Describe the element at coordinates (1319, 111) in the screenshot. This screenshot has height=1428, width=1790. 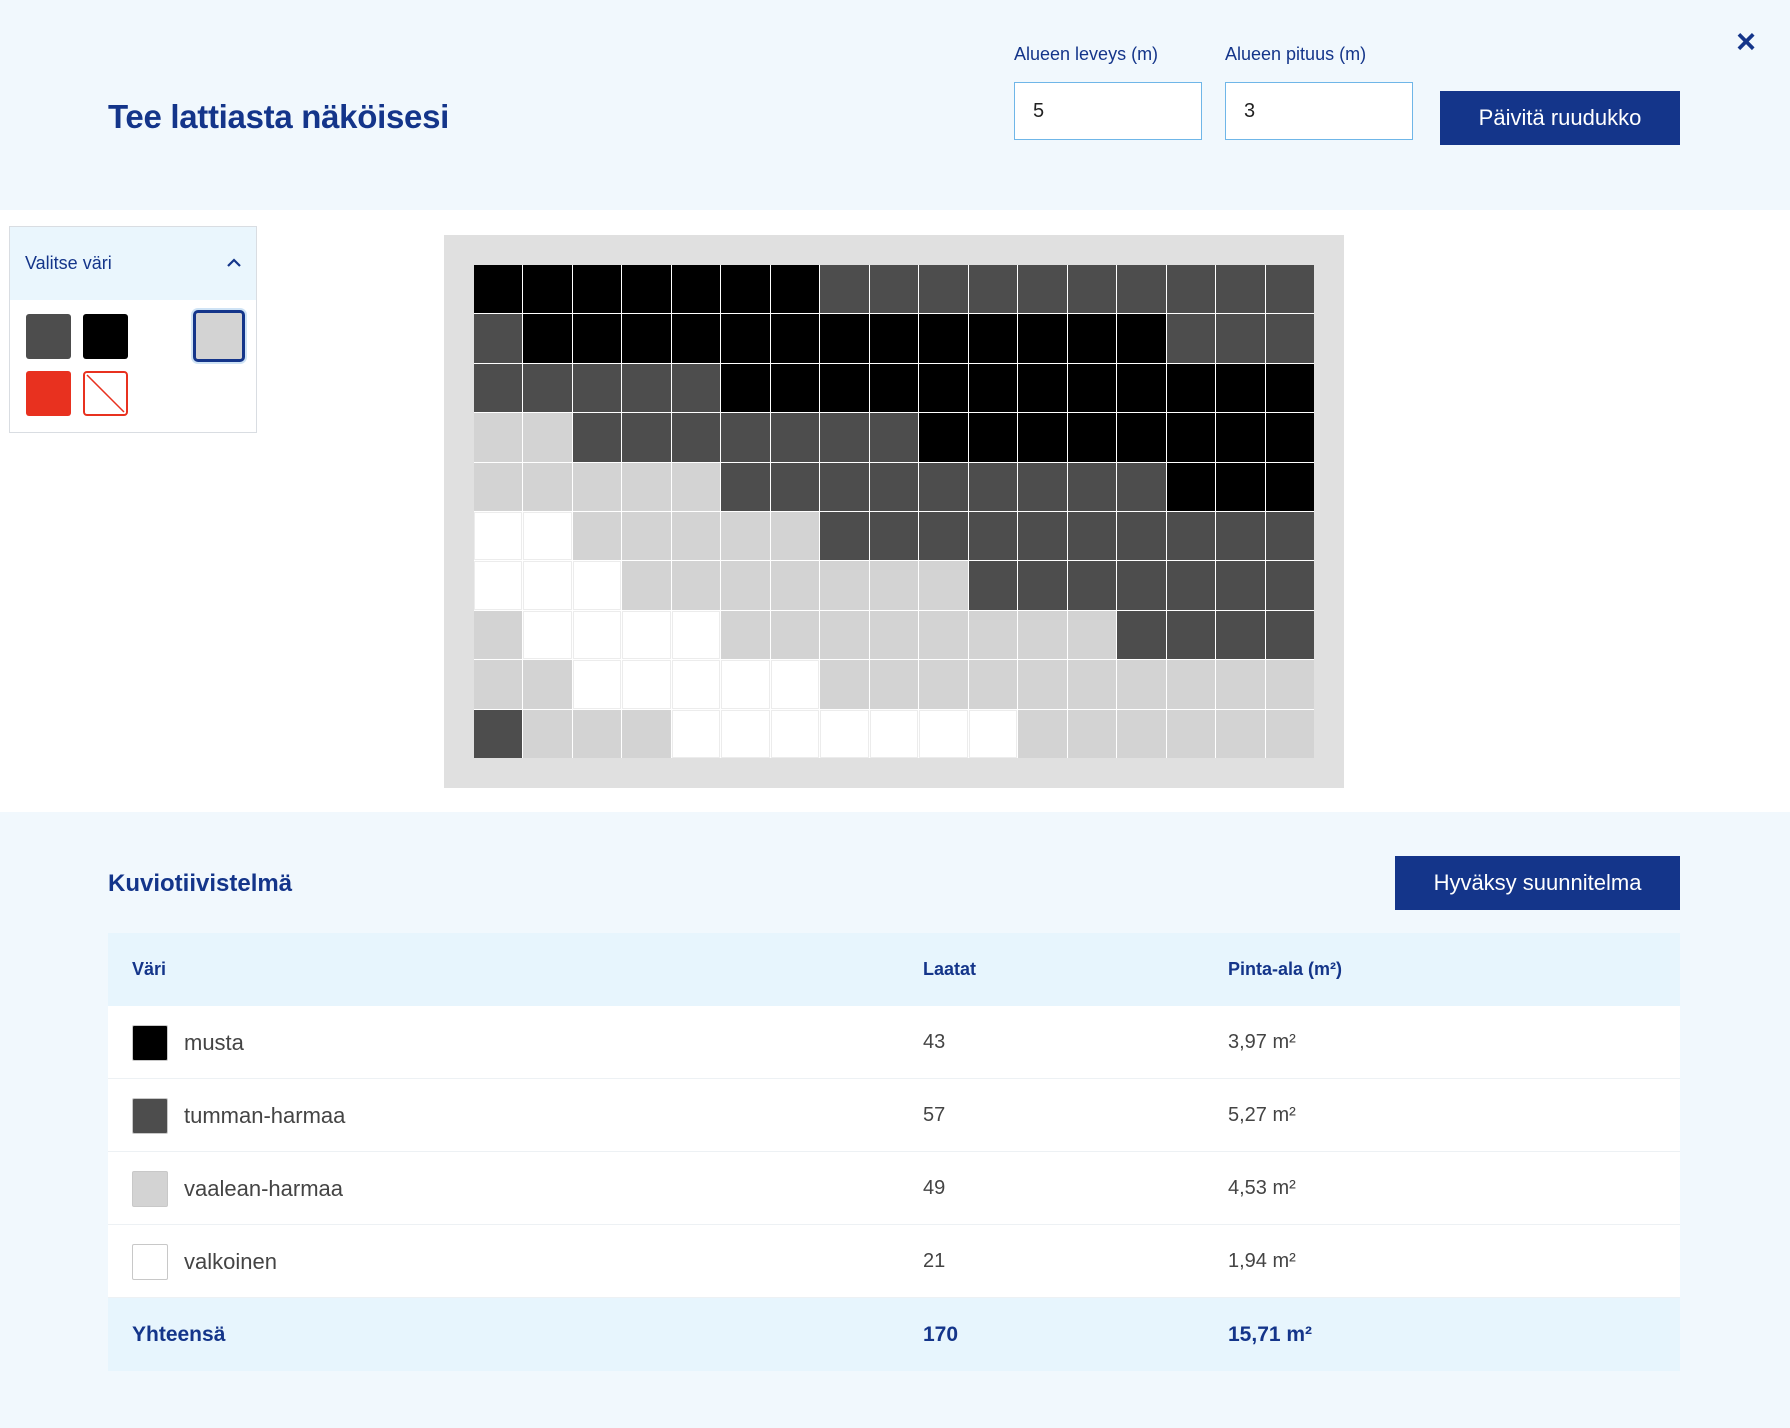
I see `length-input` at that location.